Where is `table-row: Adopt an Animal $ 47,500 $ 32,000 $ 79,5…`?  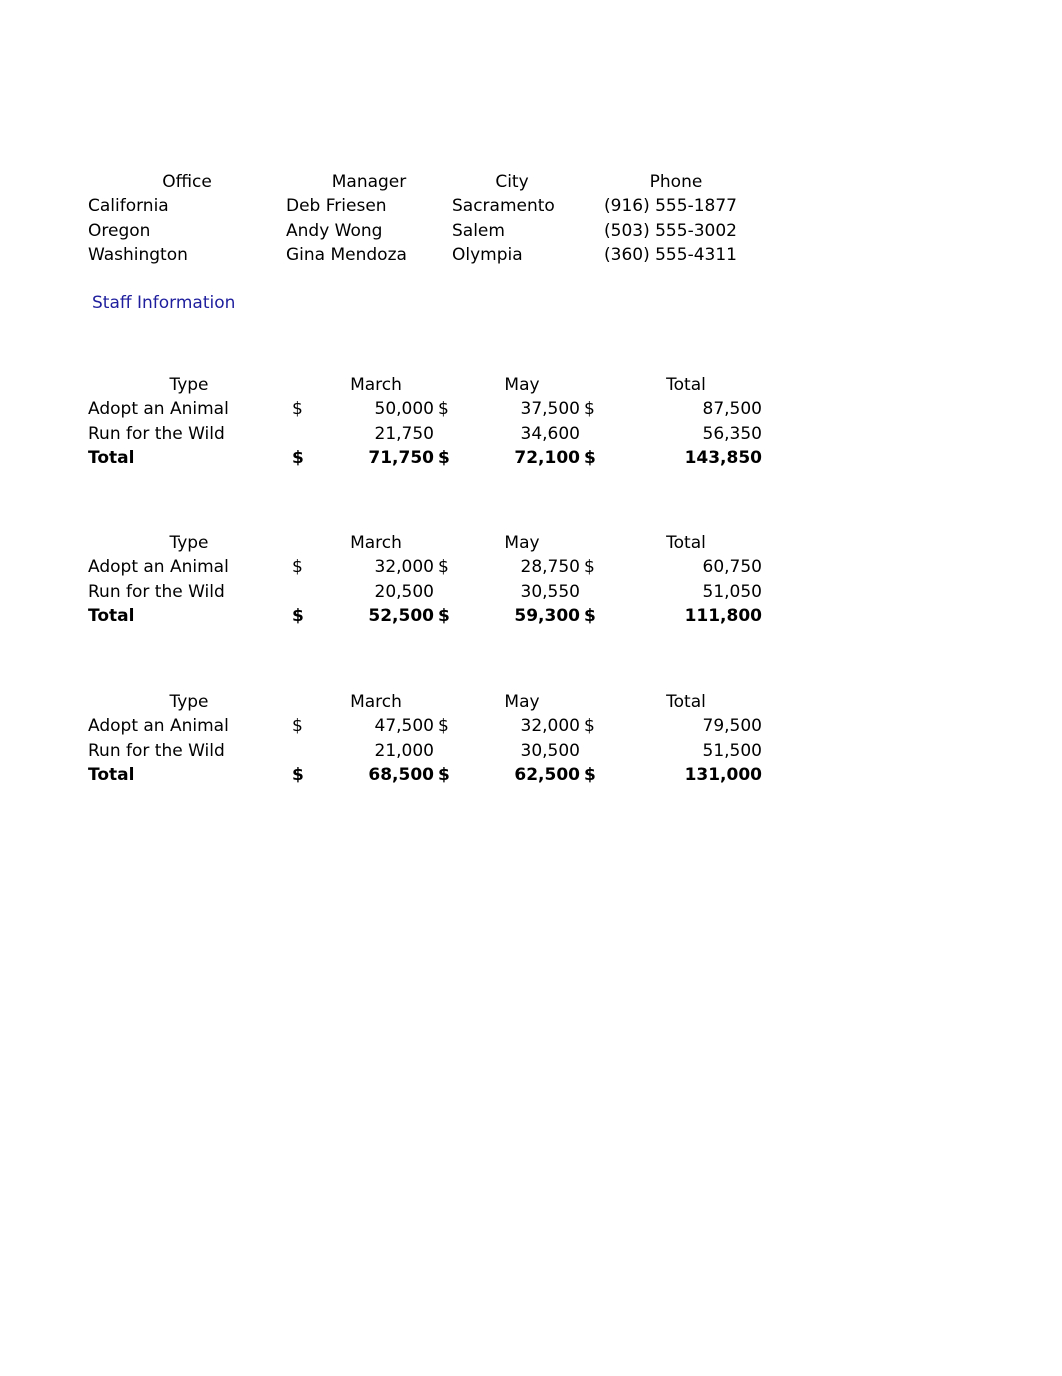 table-row: Adopt an Animal $ 47,500 $ 32,000 $ 79,5… is located at coordinates (426, 726).